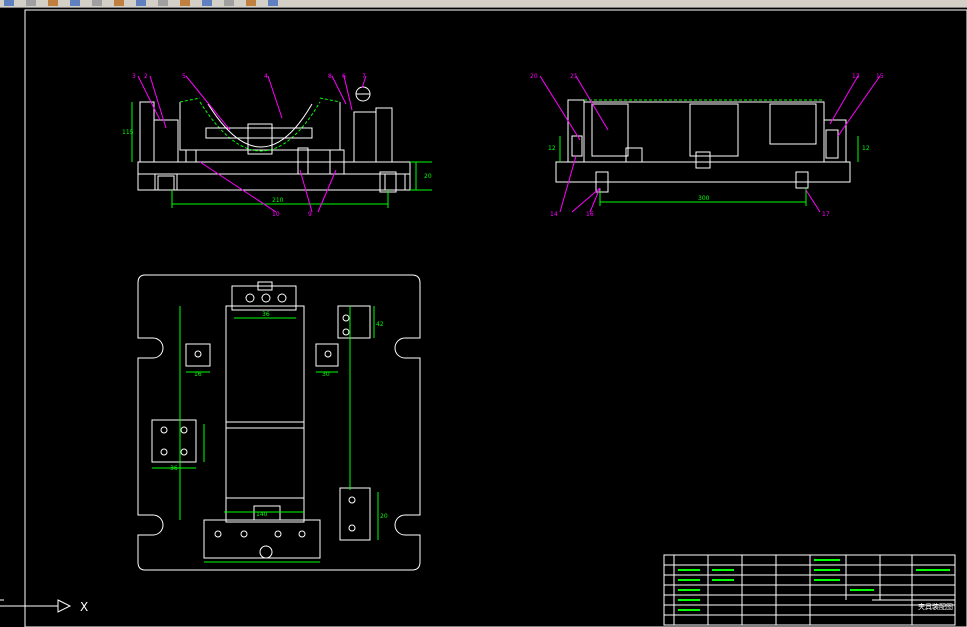  Describe the element at coordinates (75, 3) in the screenshot. I see `print-icon` at that location.